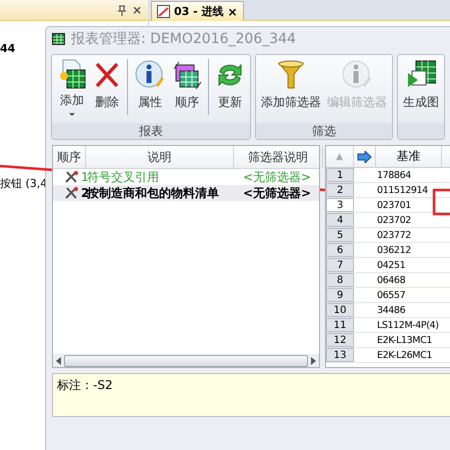  What do you see at coordinates (122, 10) in the screenshot?
I see `pin-icon` at bounding box center [122, 10].